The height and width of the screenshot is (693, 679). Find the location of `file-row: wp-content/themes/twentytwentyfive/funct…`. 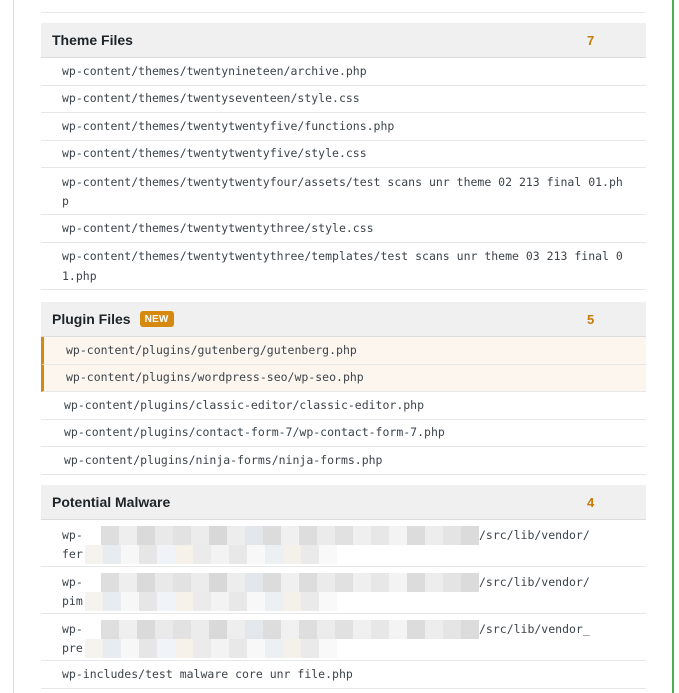

file-row: wp-content/themes/twentytwentyfive/funct… is located at coordinates (343, 127).